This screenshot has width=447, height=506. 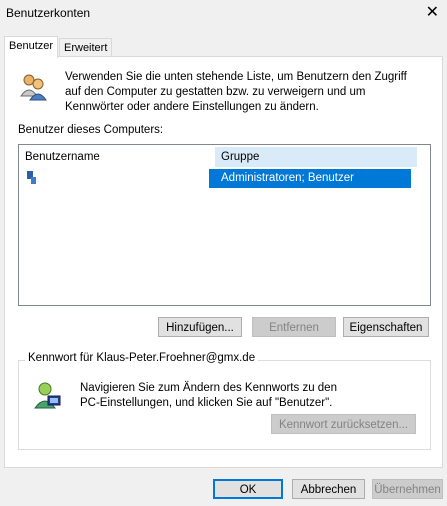 I want to click on ok-button: OK, so click(x=248, y=489).